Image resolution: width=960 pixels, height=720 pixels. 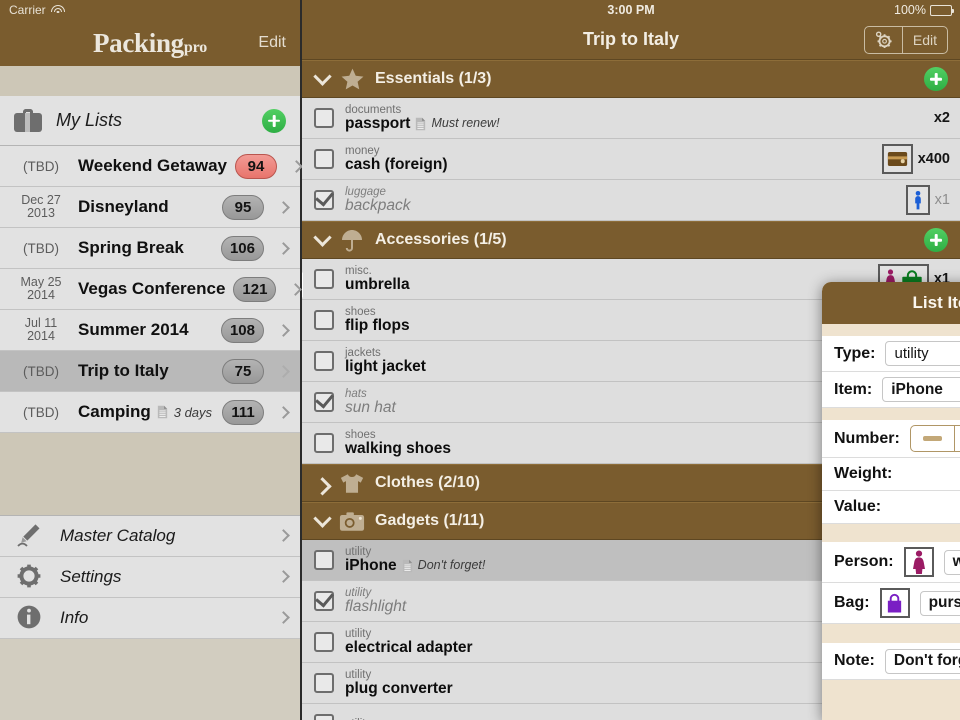 What do you see at coordinates (921, 389) in the screenshot?
I see `item-input: iPhone` at bounding box center [921, 389].